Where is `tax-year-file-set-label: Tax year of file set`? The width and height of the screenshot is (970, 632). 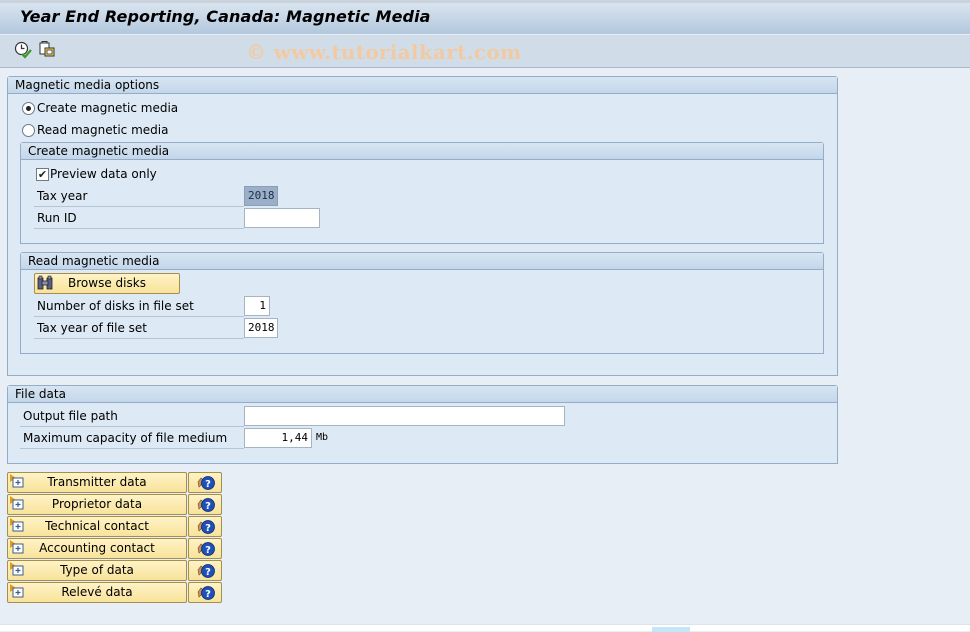
tax-year-file-set-label: Tax year of file set is located at coordinates (92, 328).